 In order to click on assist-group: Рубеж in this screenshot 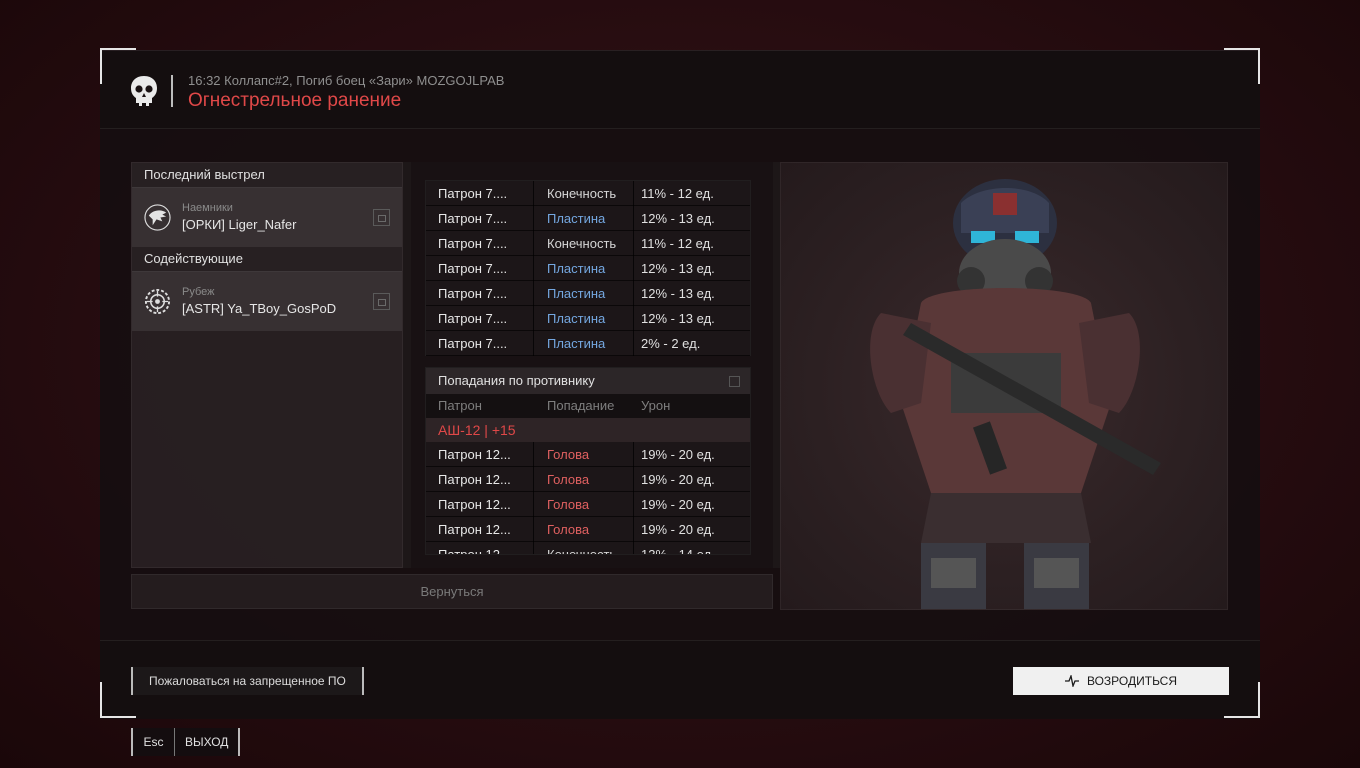, I will do `click(198, 292)`.